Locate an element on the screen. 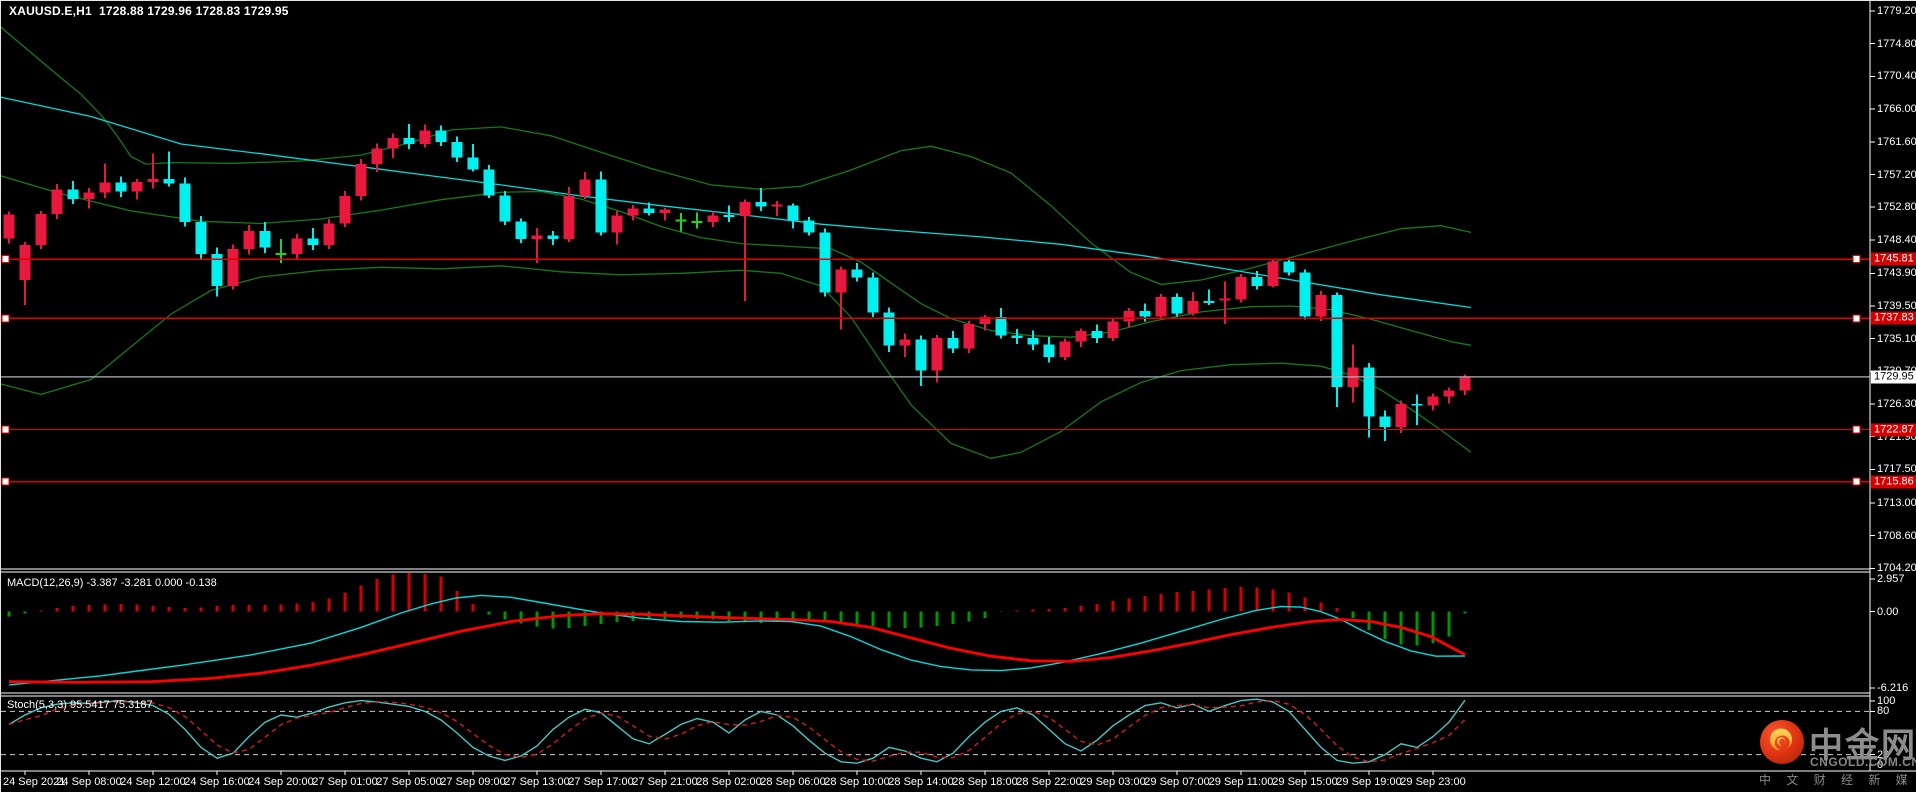 This screenshot has height=792, width=1916. macd-indicator-label: MACD(12,26,9) -3.387 -3.281 0.000 -0.138 is located at coordinates (112, 583).